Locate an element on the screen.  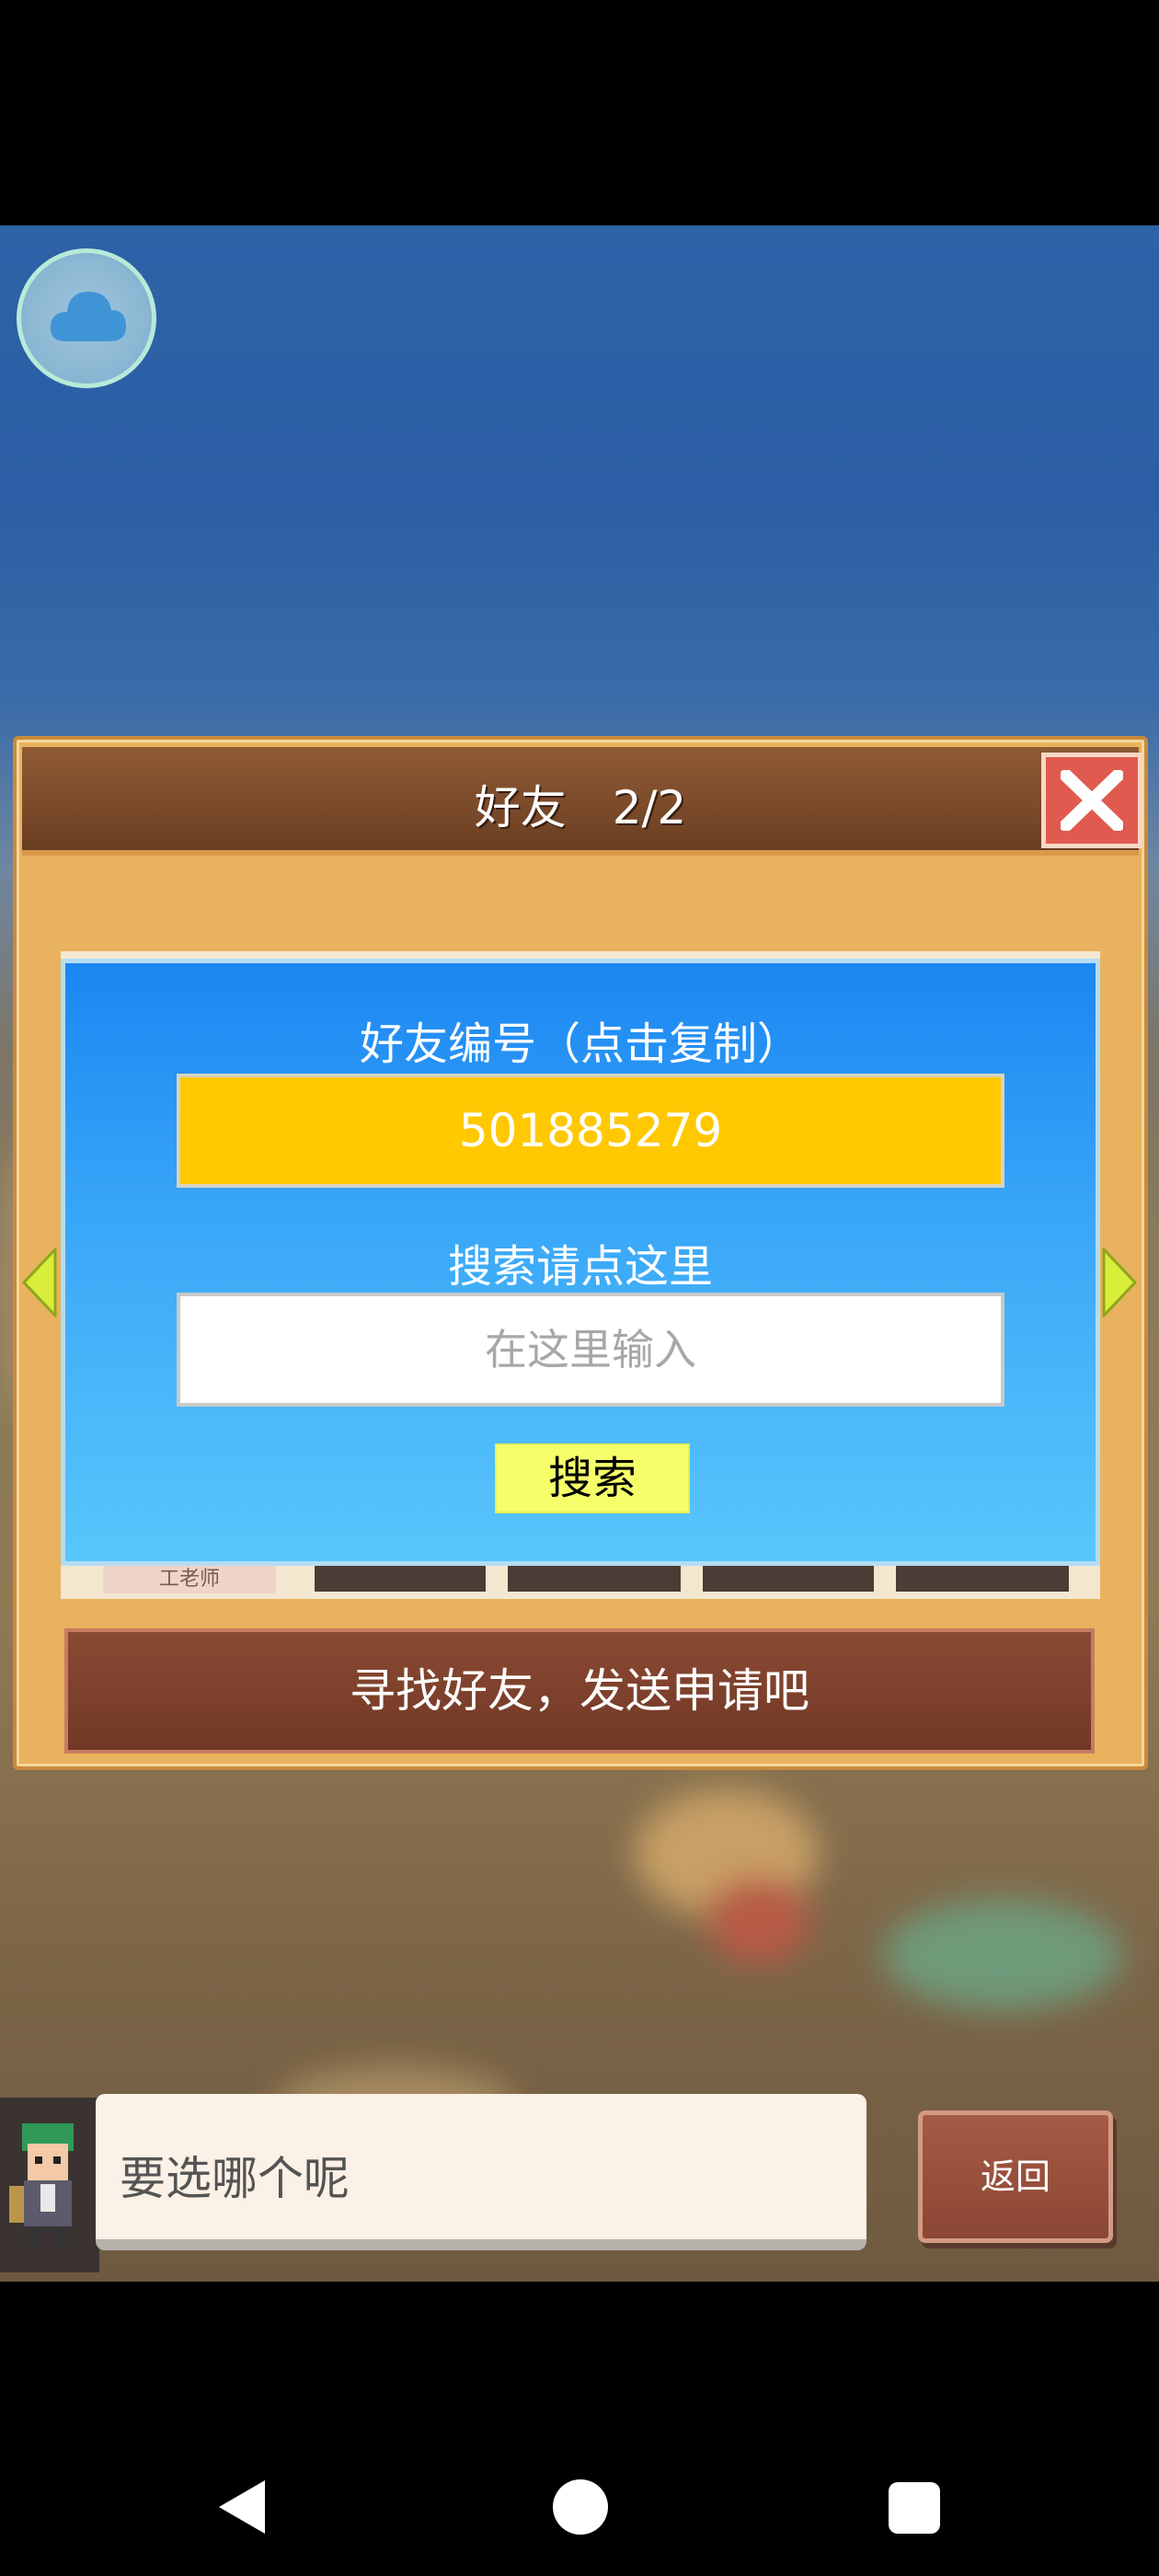
find-friends-banner: 寻找好友，发送申请吧 is located at coordinates (579, 1691).